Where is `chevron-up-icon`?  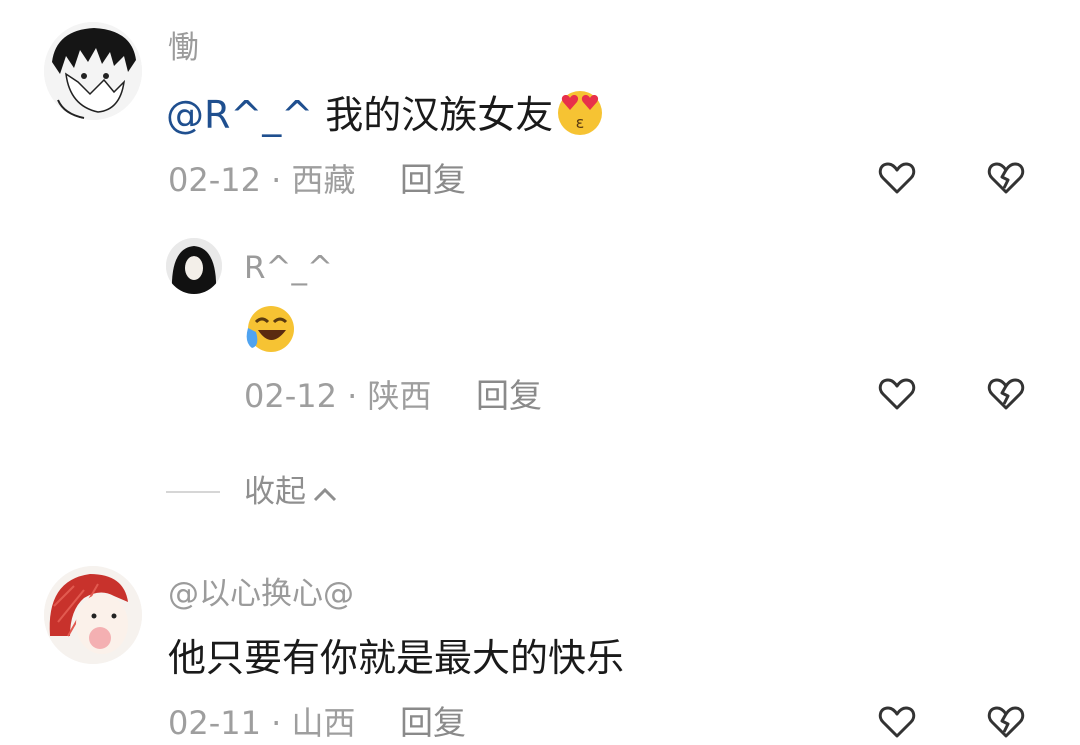 chevron-up-icon is located at coordinates (325, 494).